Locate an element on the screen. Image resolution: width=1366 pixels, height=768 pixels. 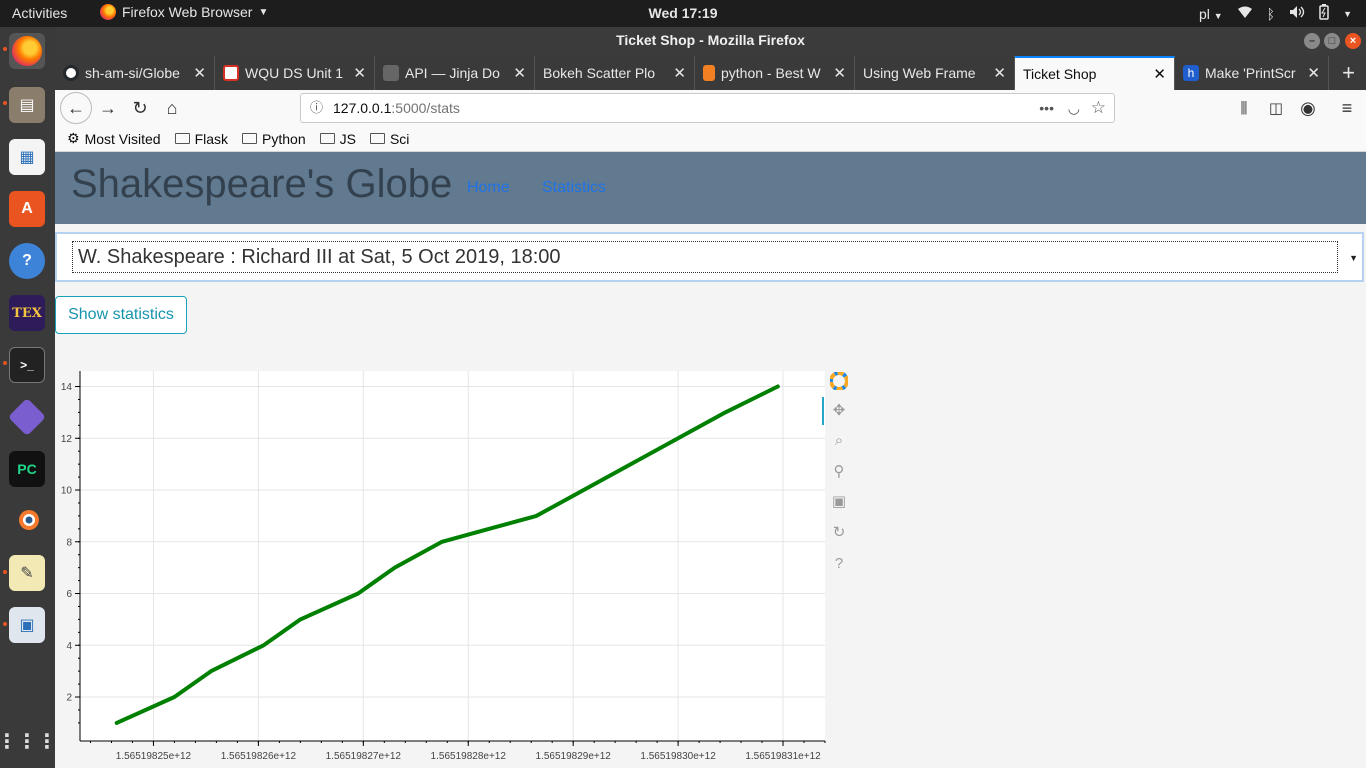
file-cabinet-icon: ▤ is located at coordinates (27, 105).